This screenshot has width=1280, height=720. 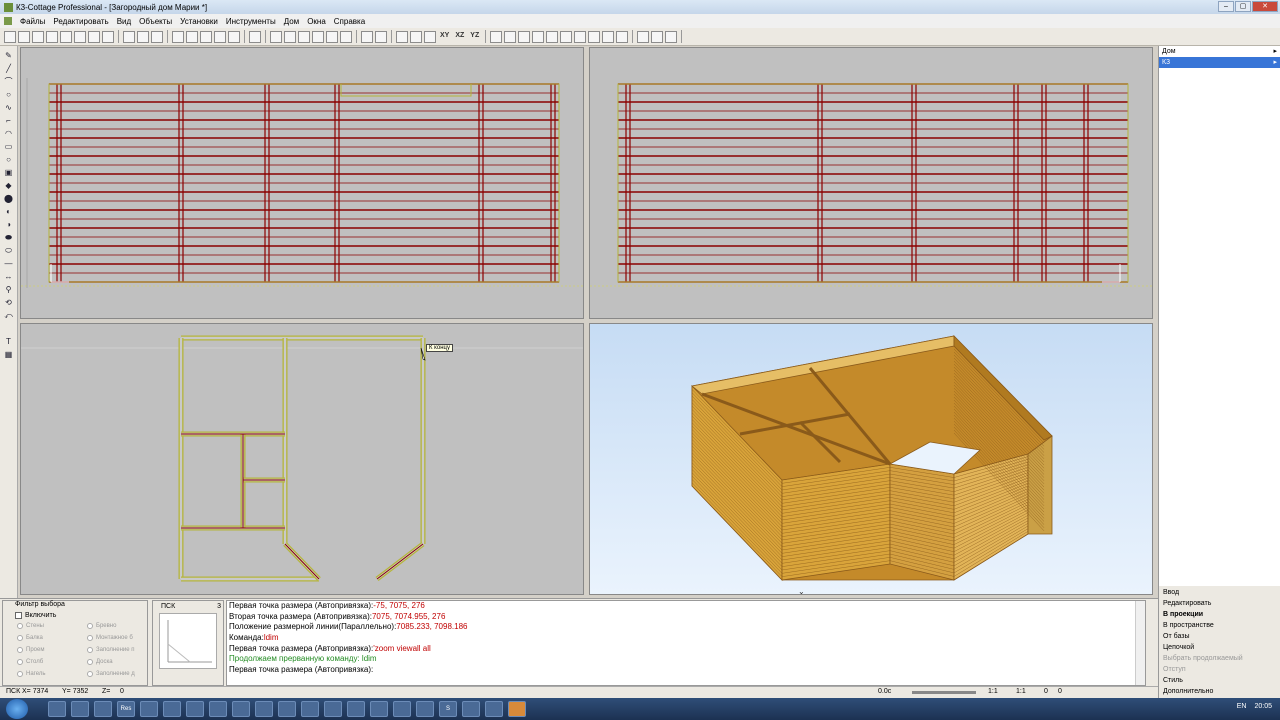 What do you see at coordinates (444, 37) in the screenshot?
I see `coord-plane-button: XY` at bounding box center [444, 37].